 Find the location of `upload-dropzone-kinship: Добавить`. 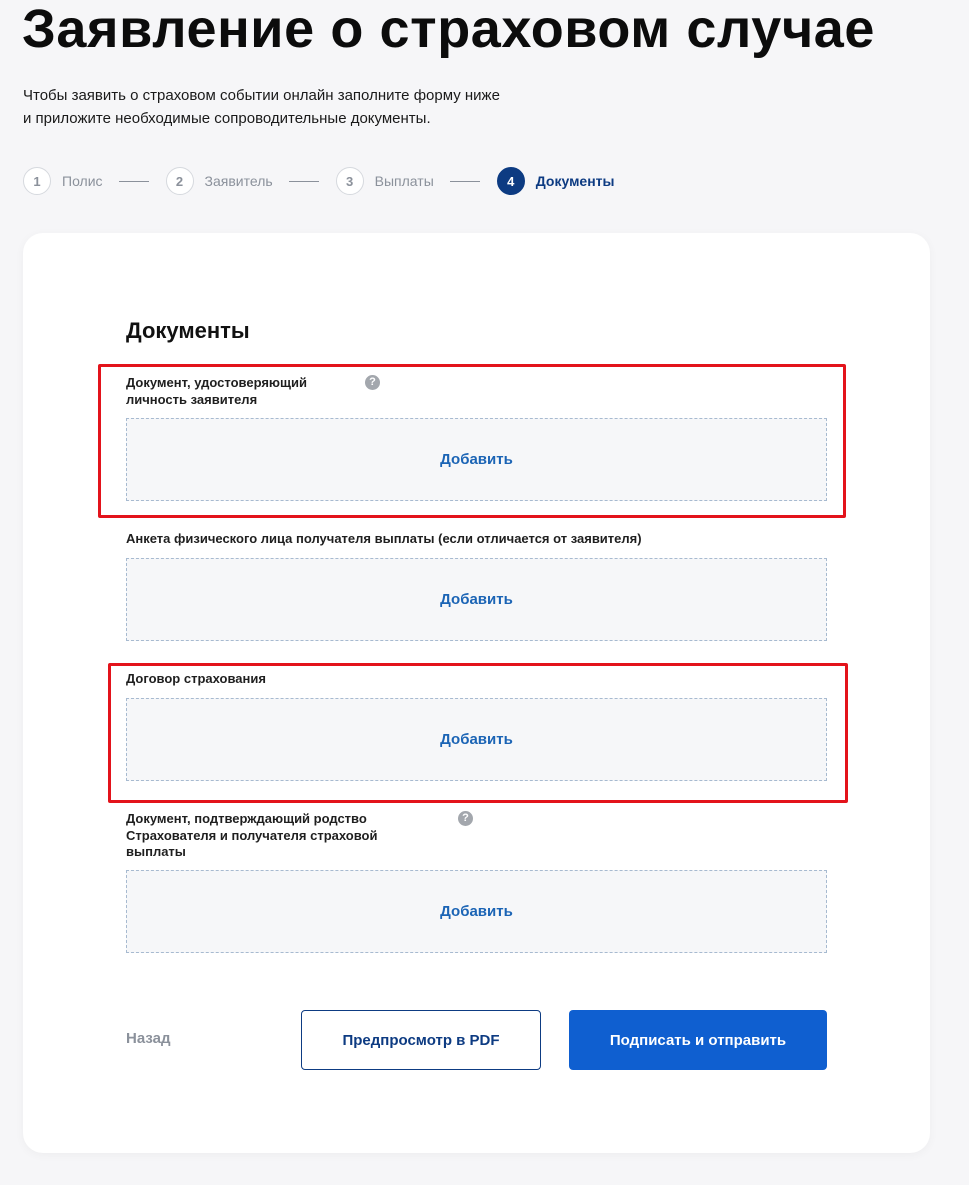

upload-dropzone-kinship: Добавить is located at coordinates (476, 911).